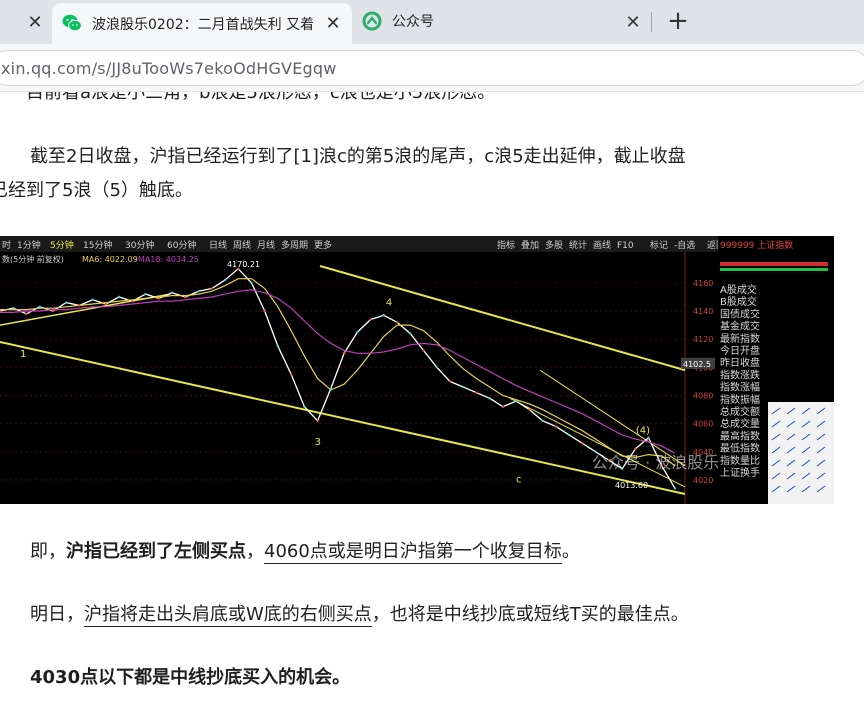 This screenshot has height=721, width=864. I want to click on y-tick-label: 4080, so click(703, 395).